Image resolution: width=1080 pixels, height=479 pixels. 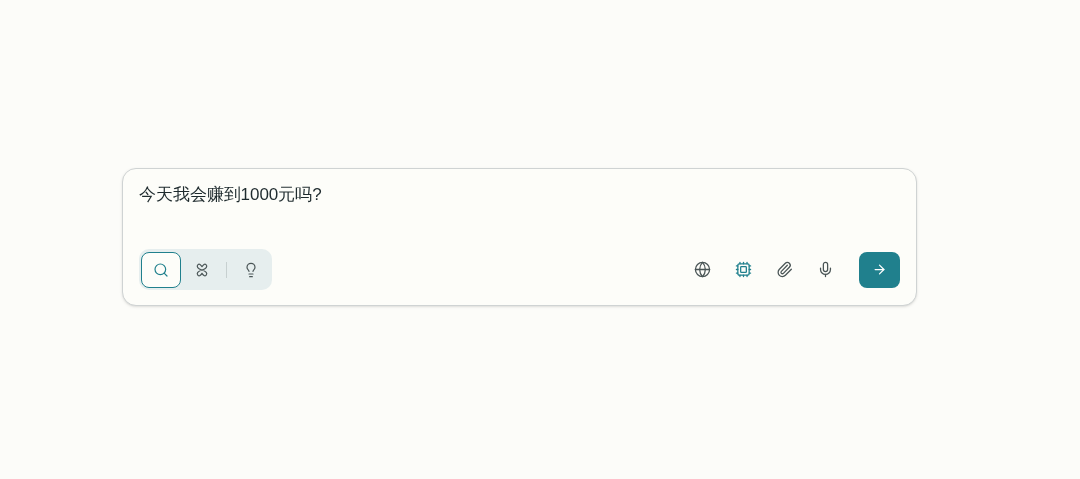 I want to click on query-text: 今天我会赚到1000元吗?, so click(x=519, y=216).